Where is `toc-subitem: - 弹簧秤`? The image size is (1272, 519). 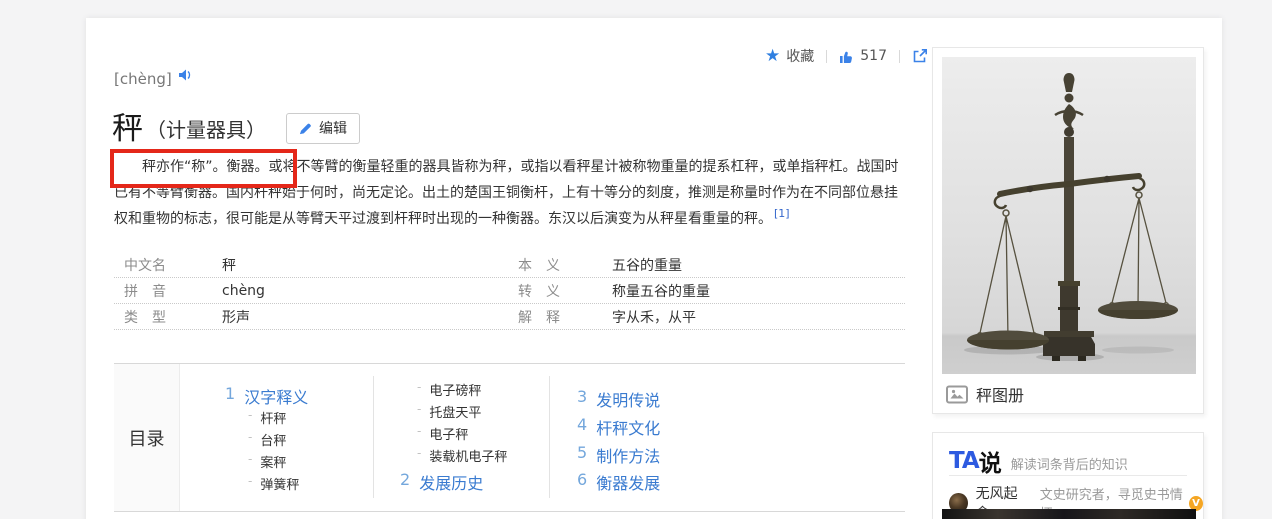
toc-subitem: - 弹簧秤 is located at coordinates (273, 483).